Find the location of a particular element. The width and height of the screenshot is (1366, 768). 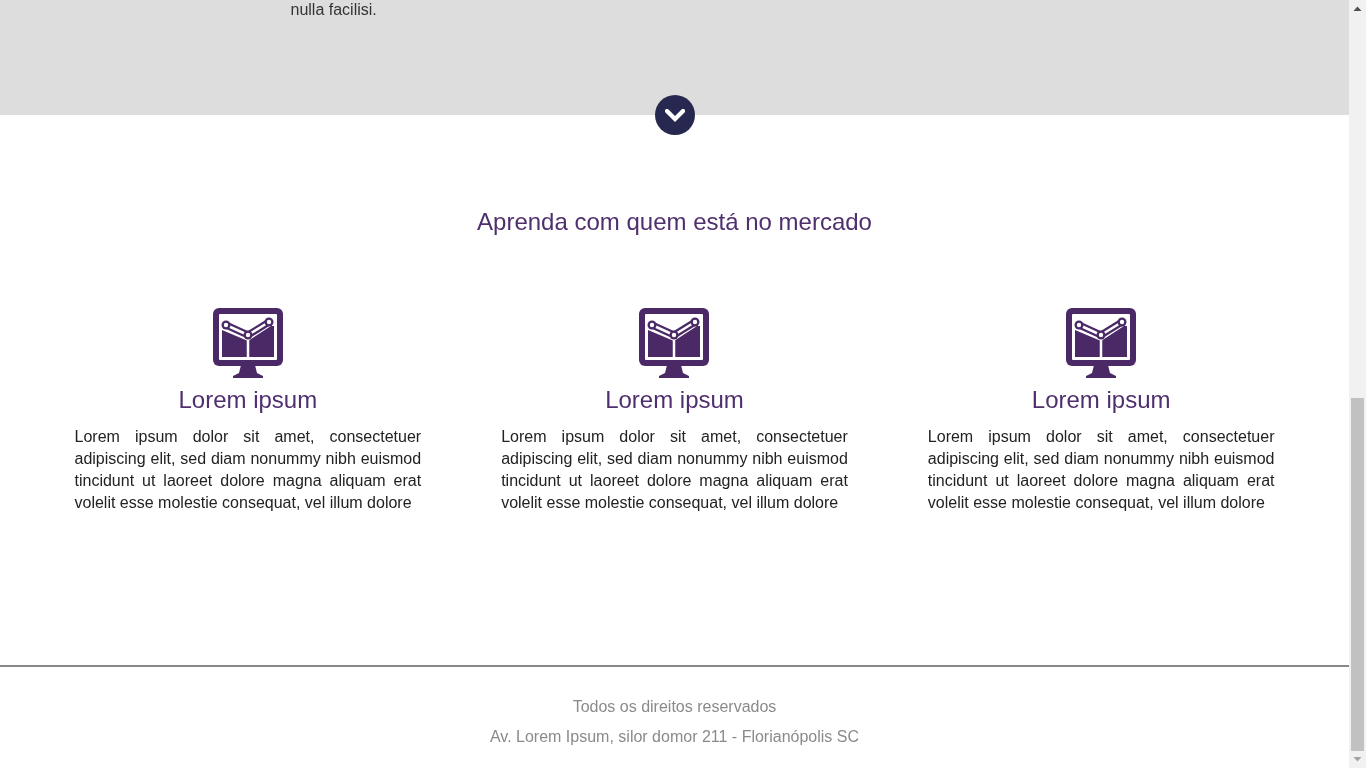

section-heading: Aprenda com quem está no mercado is located at coordinates (674, 222).